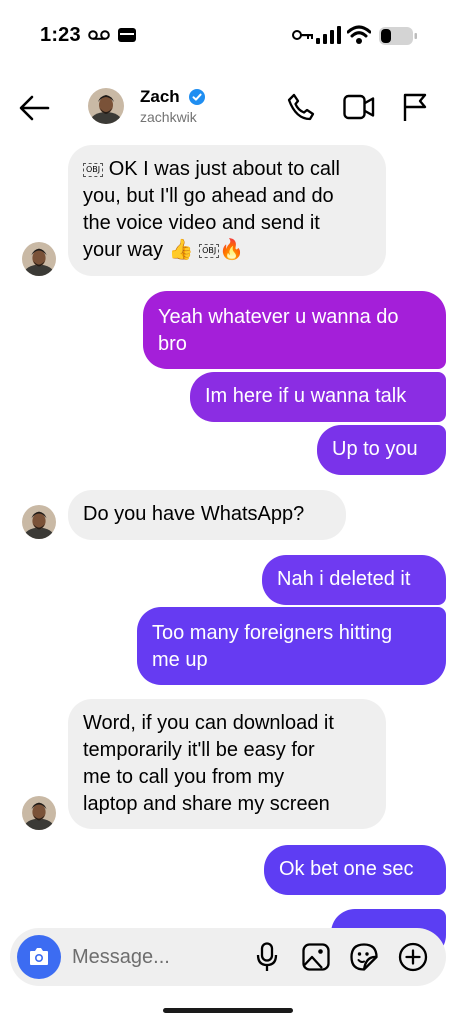  Describe the element at coordinates (228, 107) in the screenshot. I see `chat-header: Zach zachkwik` at that location.